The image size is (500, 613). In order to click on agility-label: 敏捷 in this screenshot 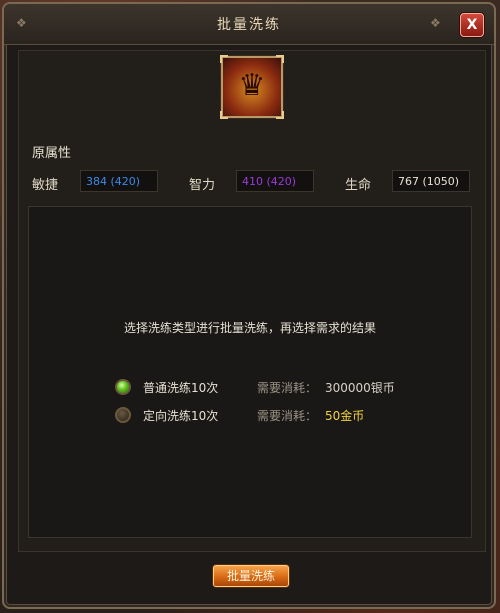, I will do `click(45, 185)`.